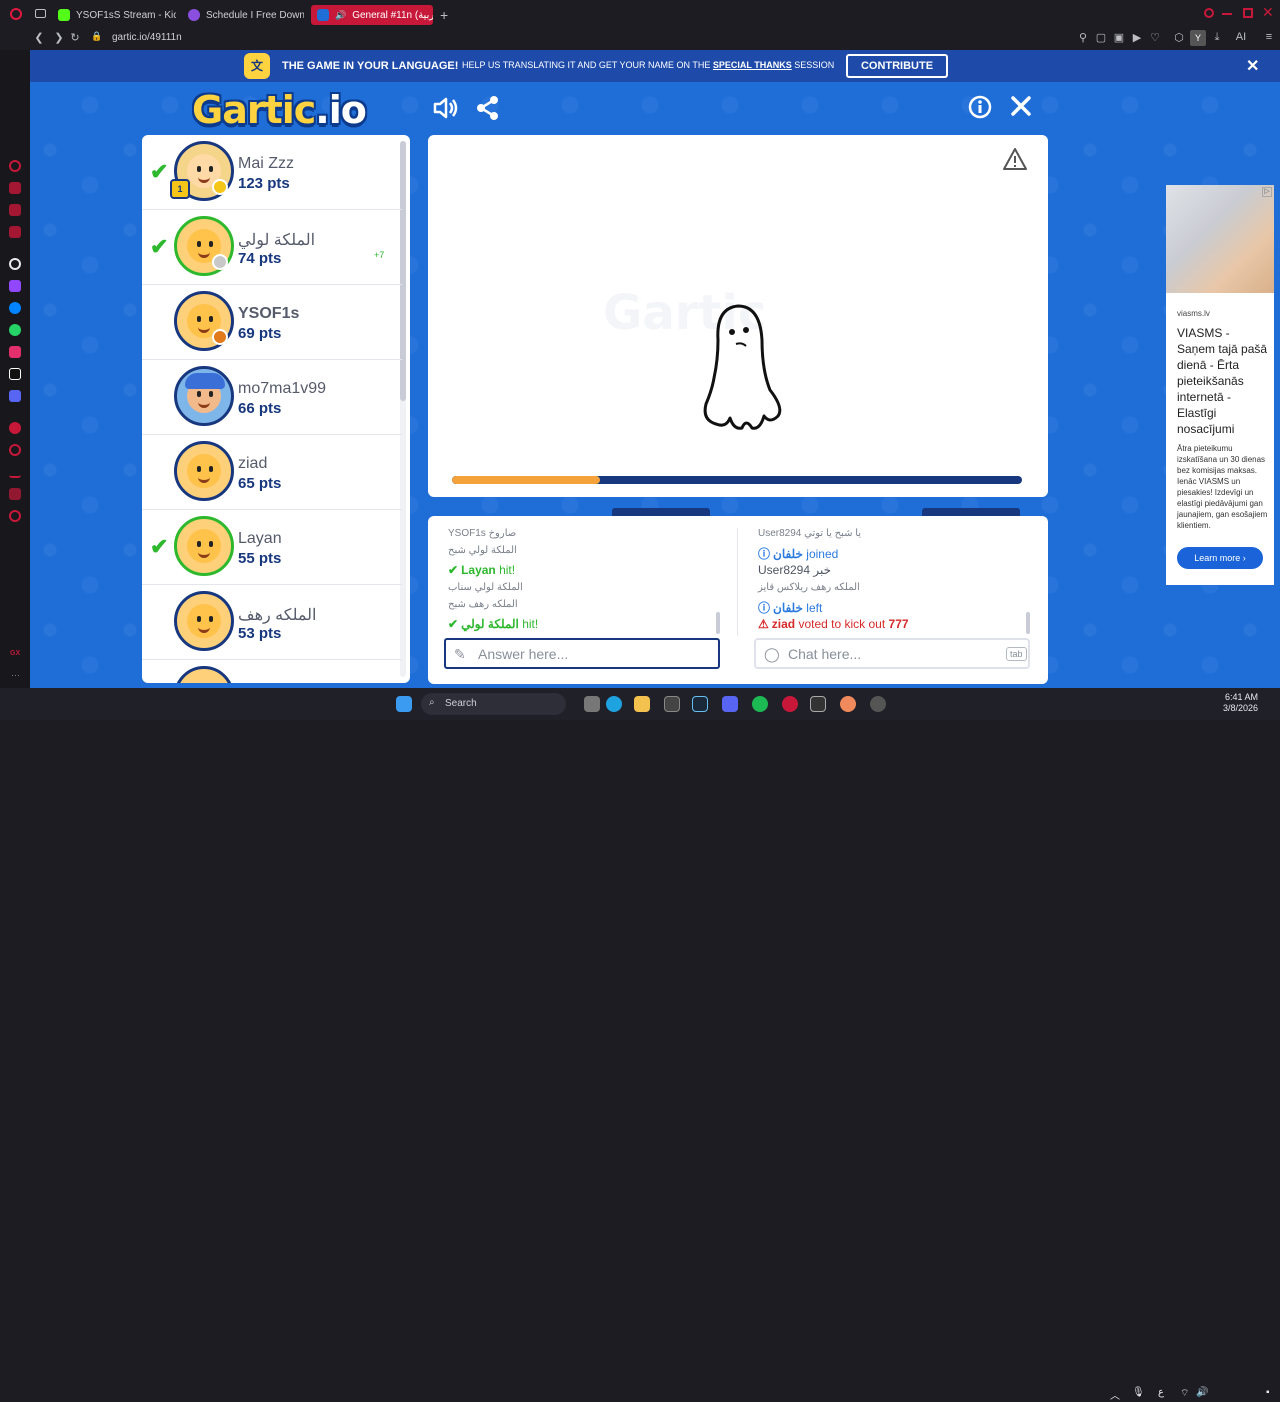 The image size is (1280, 1402). I want to click on extensions-sidebar-icon, so click(15, 494).